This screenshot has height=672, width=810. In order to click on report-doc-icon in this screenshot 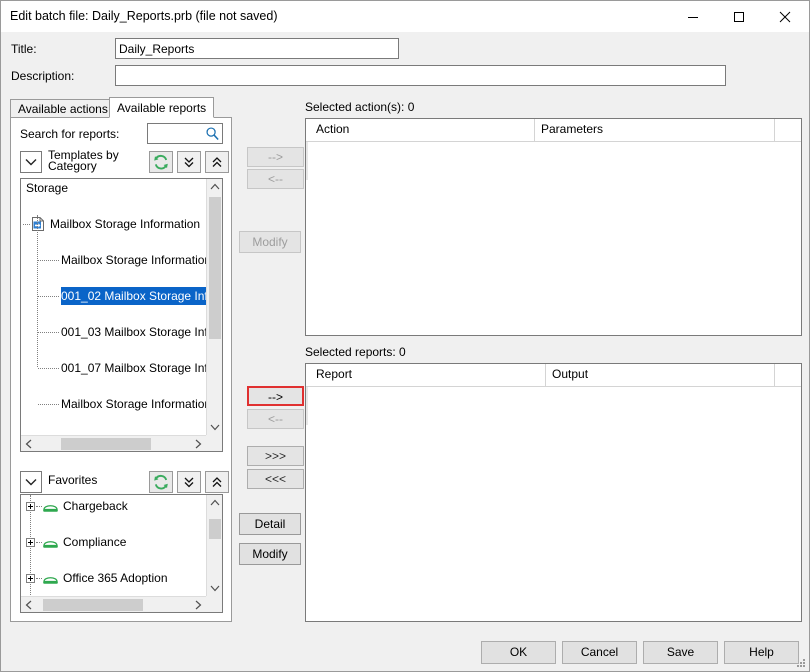, I will do `click(38, 224)`.